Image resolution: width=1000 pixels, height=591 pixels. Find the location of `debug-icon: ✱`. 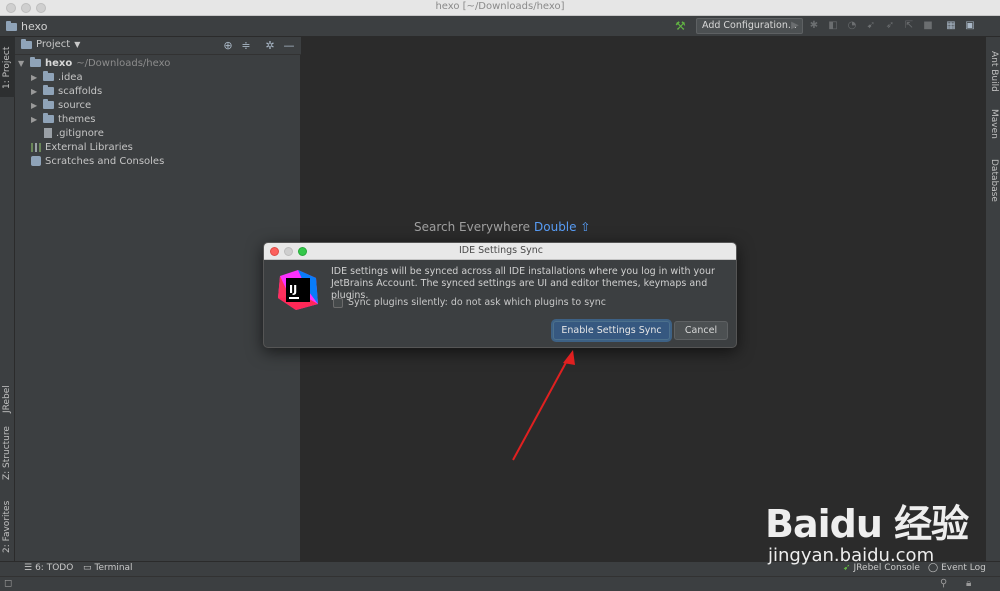

debug-icon: ✱ is located at coordinates (814, 26).